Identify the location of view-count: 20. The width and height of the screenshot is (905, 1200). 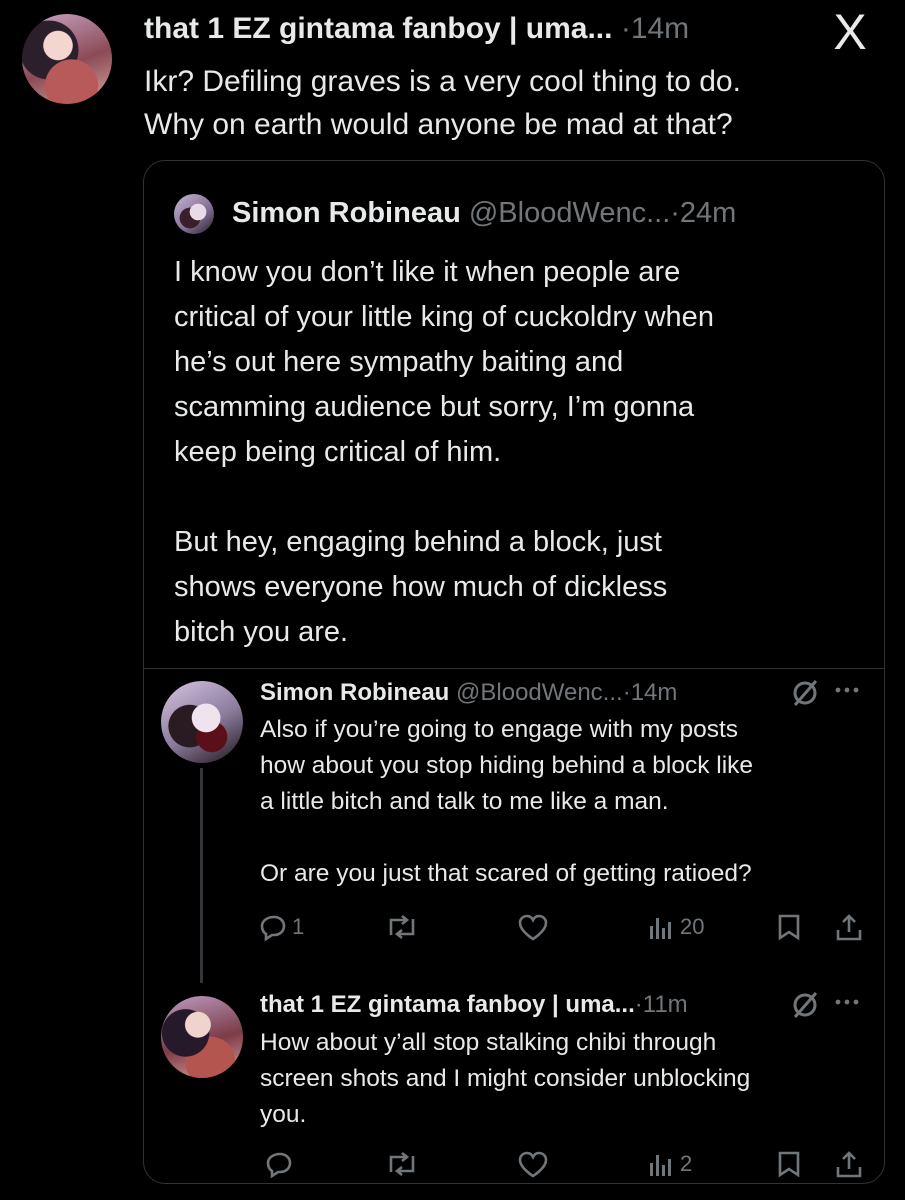
(692, 926).